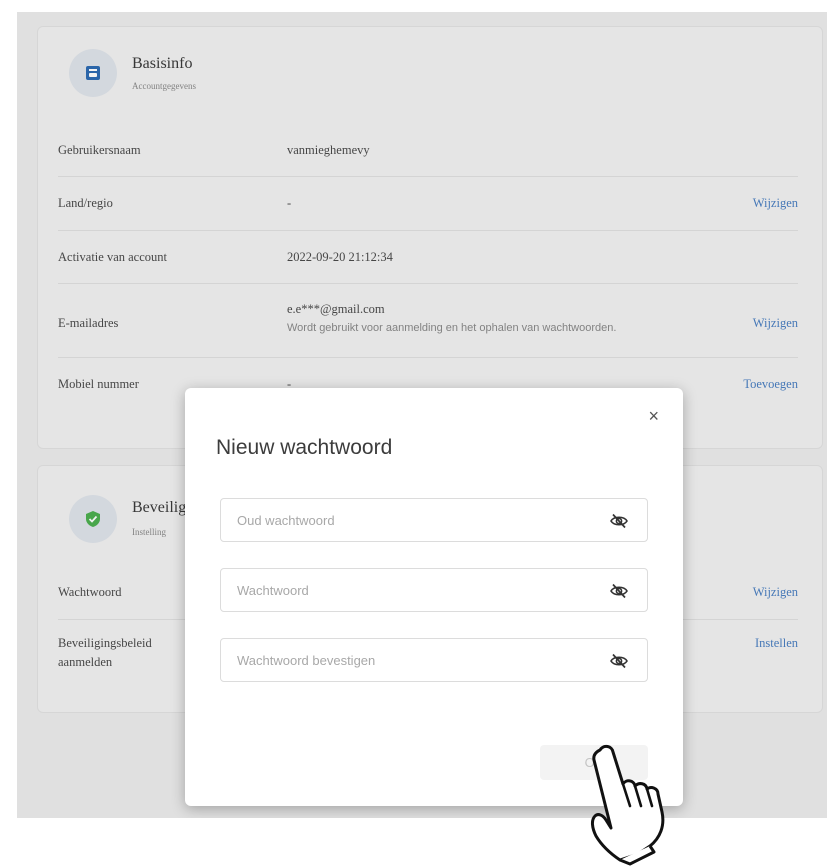 Image resolution: width=827 pixels, height=866 pixels. Describe the element at coordinates (628, 805) in the screenshot. I see `hand-pointer-icon` at that location.